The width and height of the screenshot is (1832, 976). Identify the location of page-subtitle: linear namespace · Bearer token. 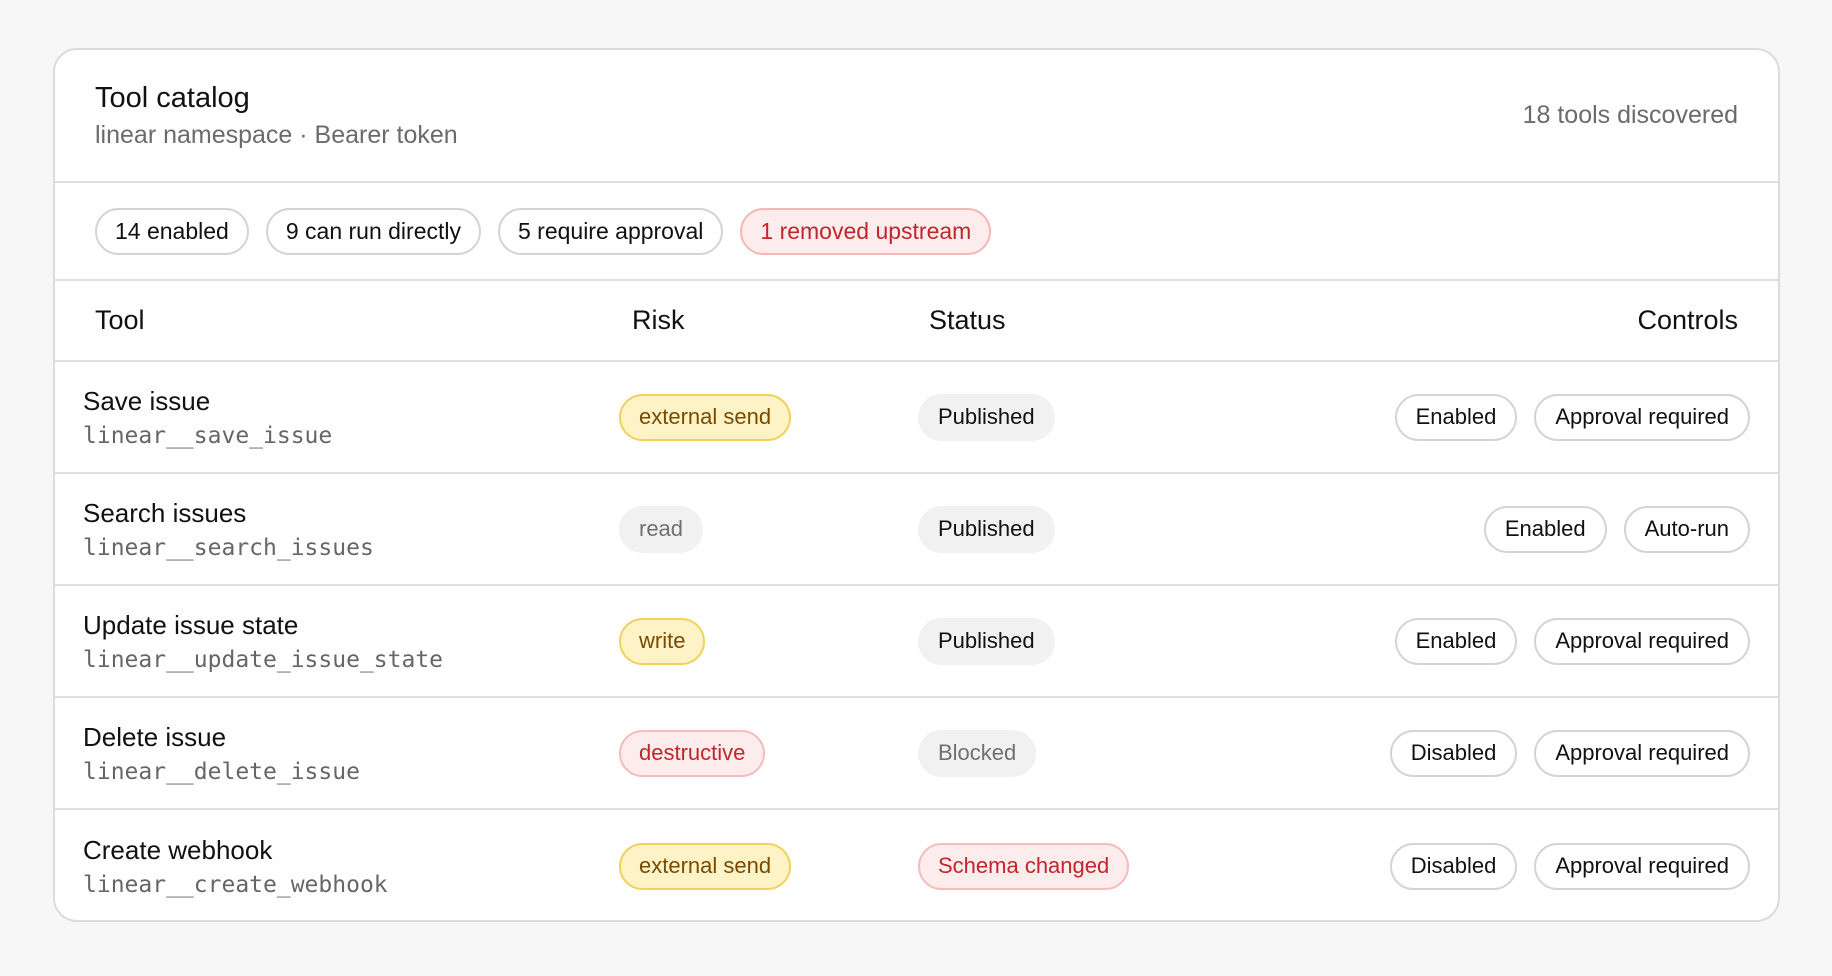
(276, 134).